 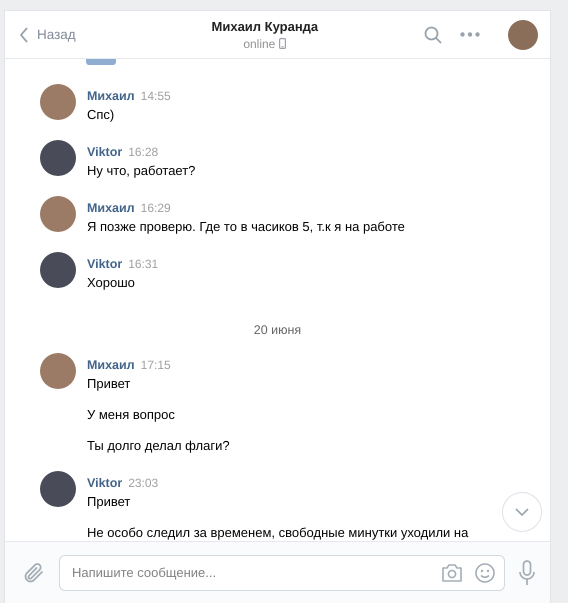 I want to click on smiley-icon, so click(x=485, y=572).